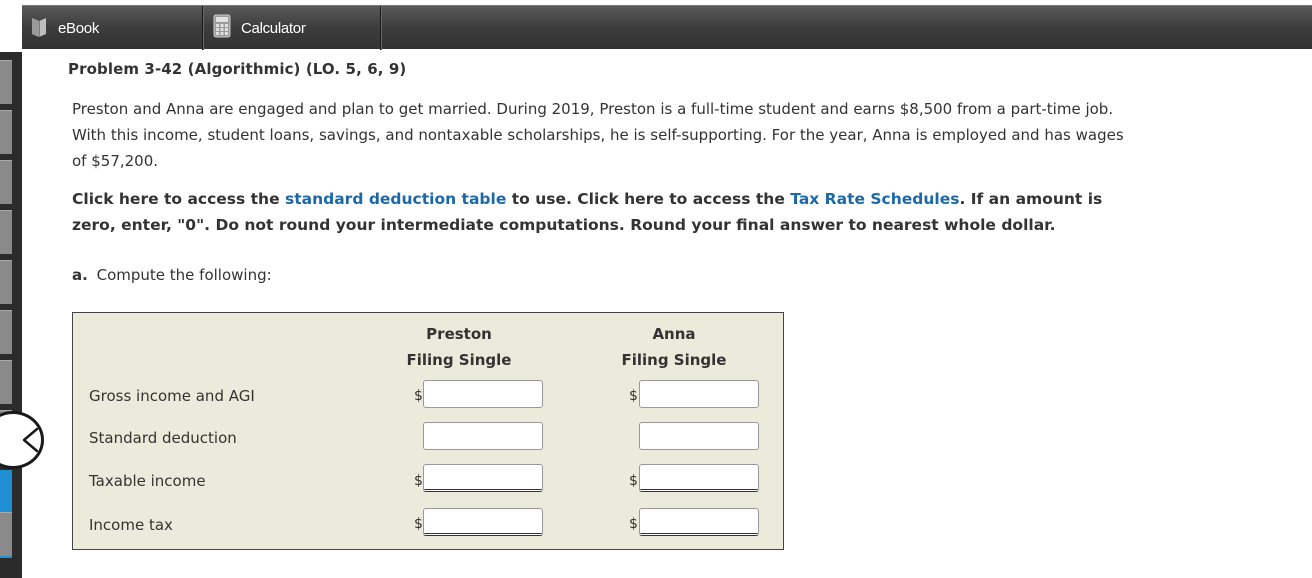 This screenshot has width=1312, height=578. Describe the element at coordinates (163, 438) in the screenshot. I see `row-label-standard-deduction: Standard deduction` at that location.